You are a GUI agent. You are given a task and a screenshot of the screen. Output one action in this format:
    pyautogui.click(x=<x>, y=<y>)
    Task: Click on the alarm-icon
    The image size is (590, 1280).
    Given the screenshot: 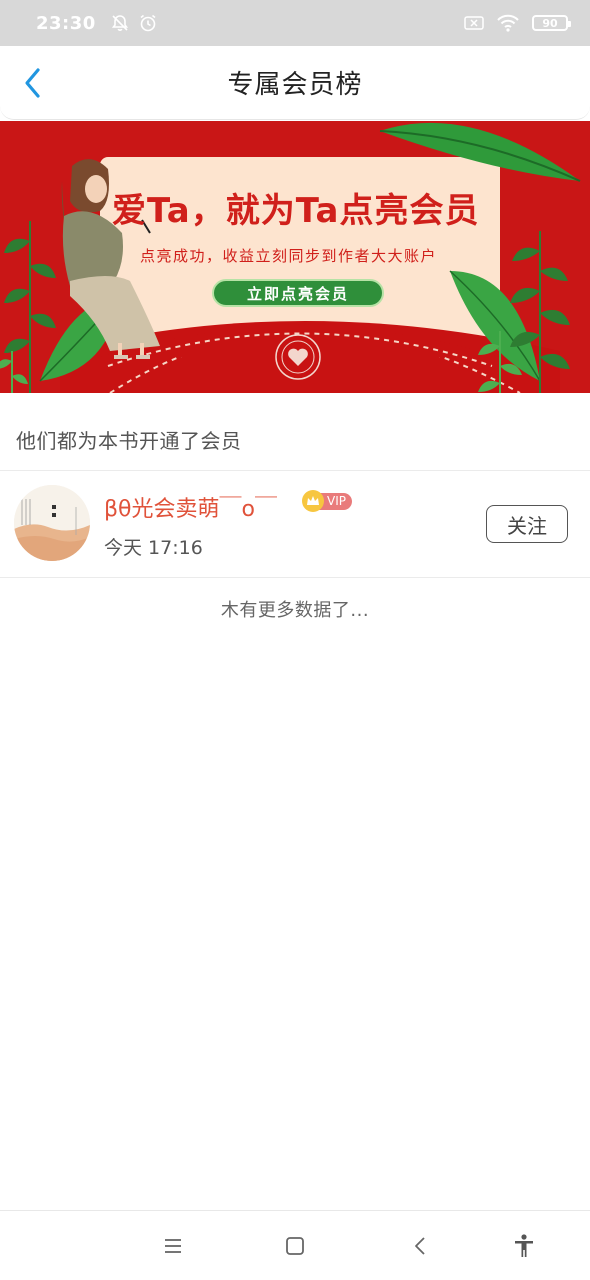 What is the action you would take?
    pyautogui.click(x=148, y=23)
    